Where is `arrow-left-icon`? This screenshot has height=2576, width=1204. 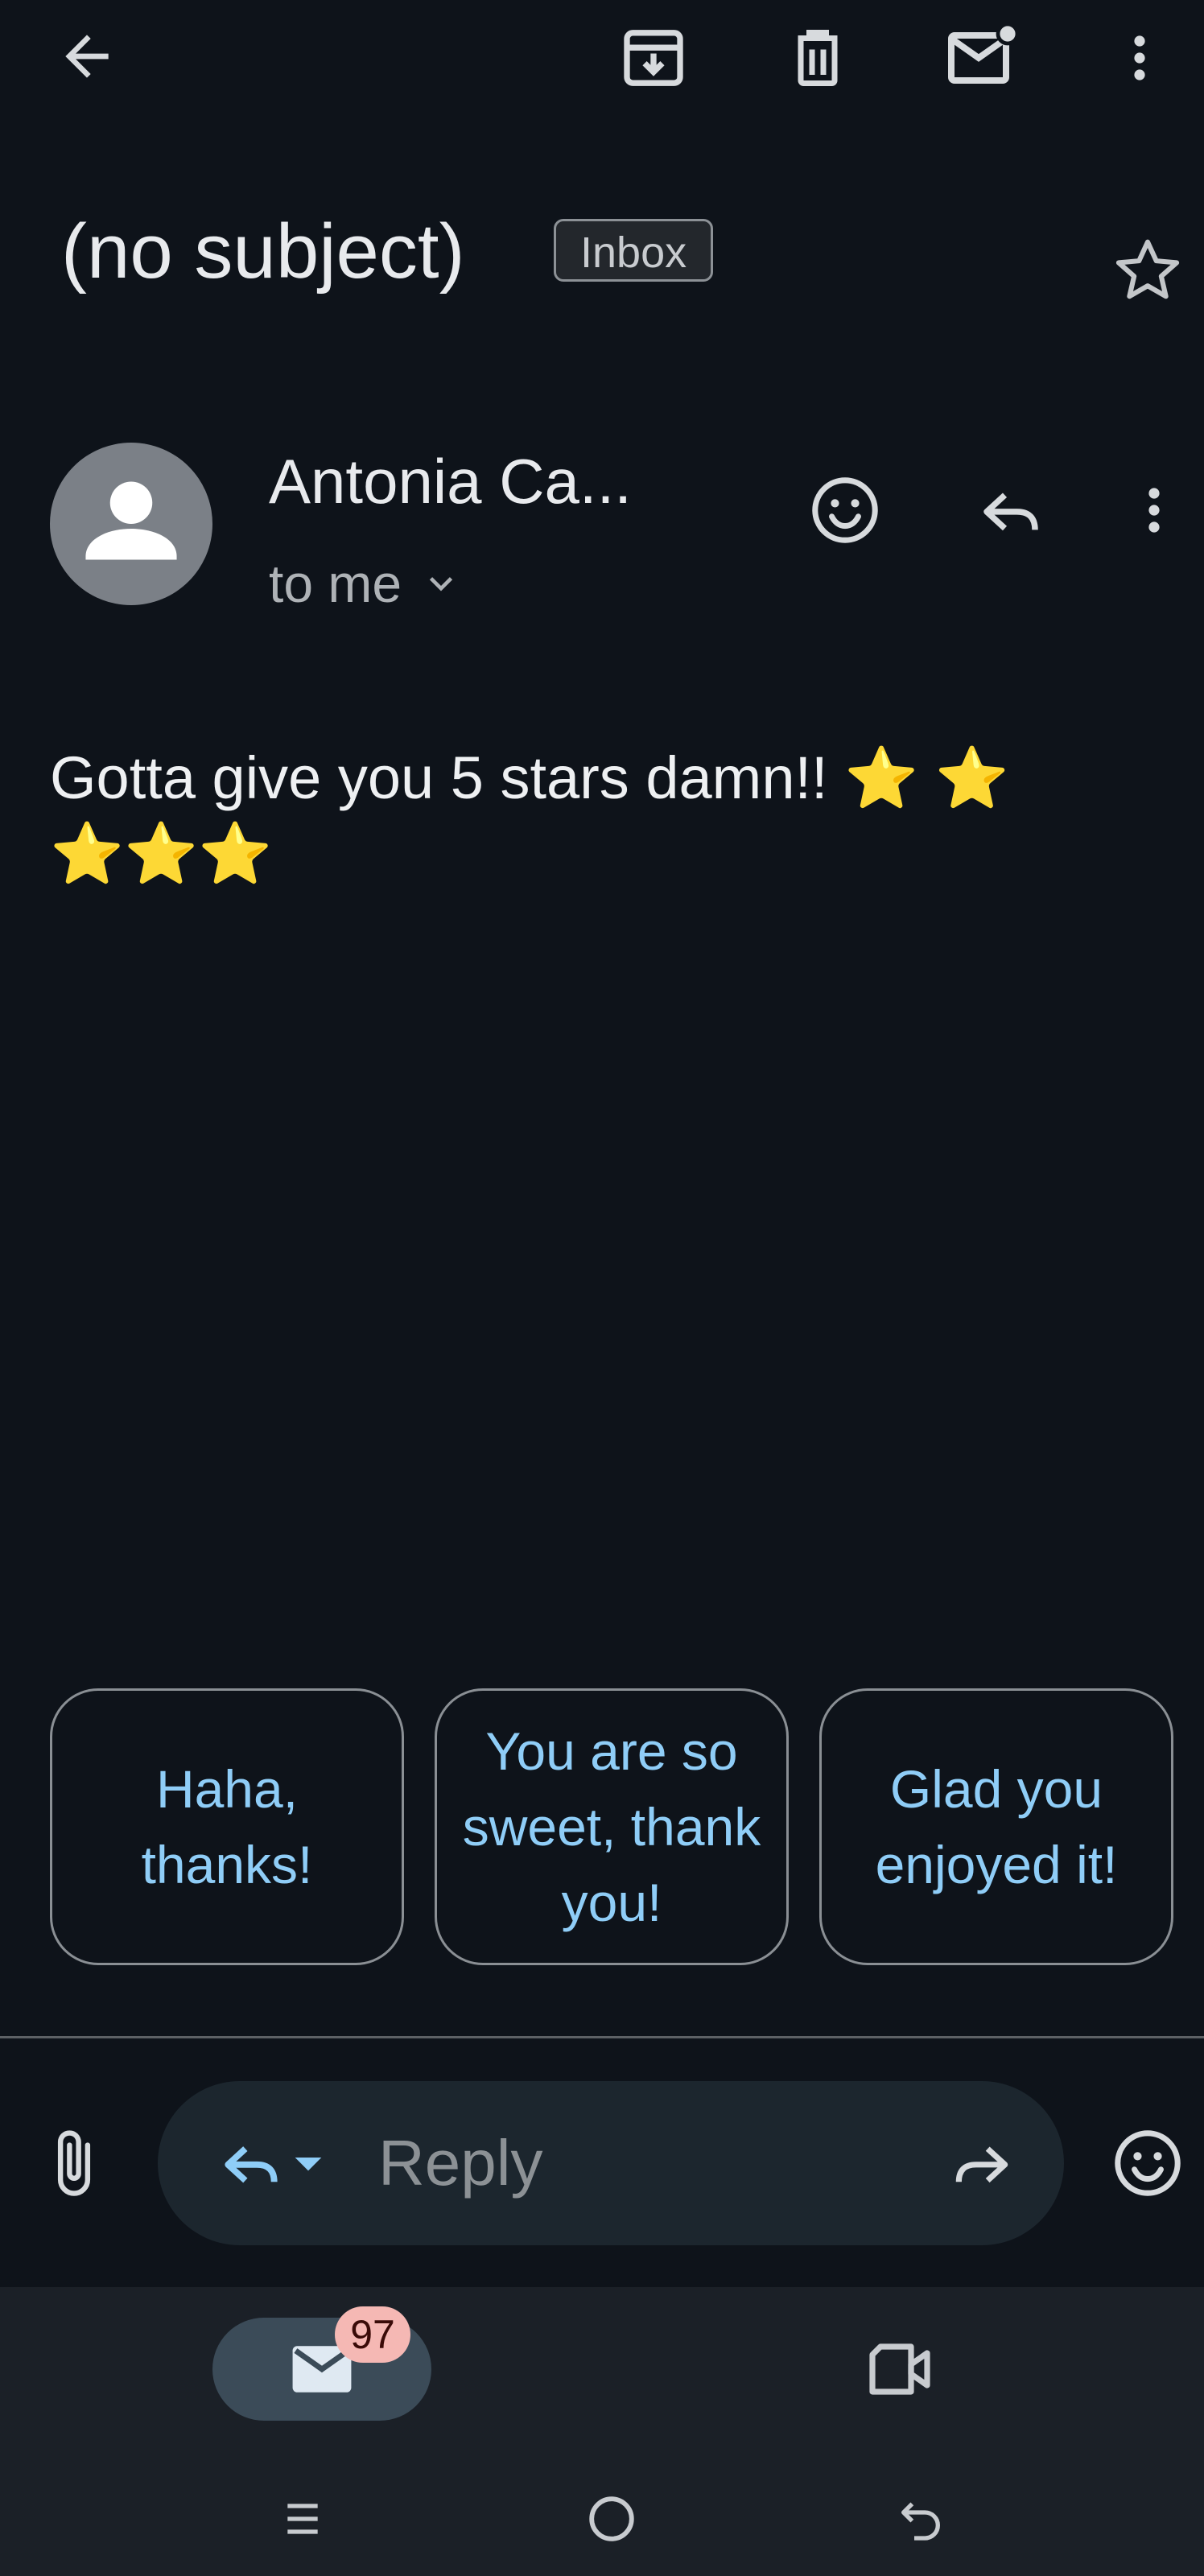 arrow-left-icon is located at coordinates (87, 56).